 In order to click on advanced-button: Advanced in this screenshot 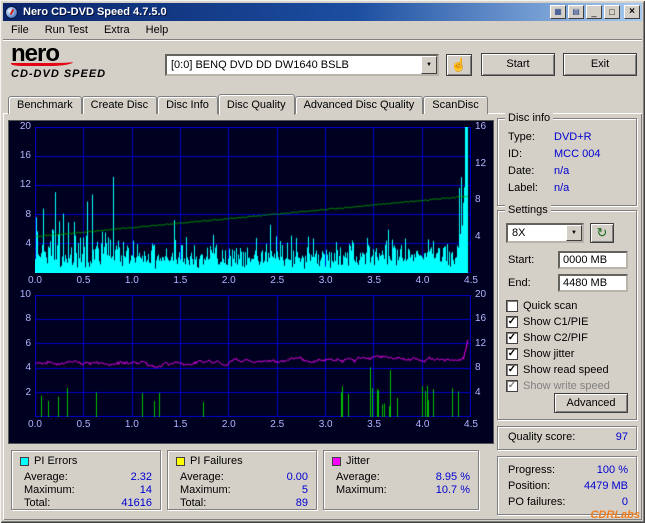, I will do `click(591, 403)`.